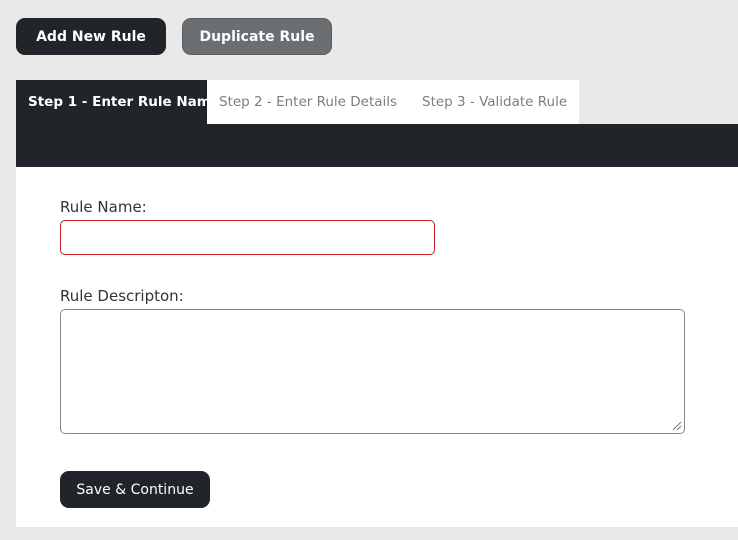 Image resolution: width=738 pixels, height=540 pixels. I want to click on rule-name-label: Rule Name:, so click(103, 207).